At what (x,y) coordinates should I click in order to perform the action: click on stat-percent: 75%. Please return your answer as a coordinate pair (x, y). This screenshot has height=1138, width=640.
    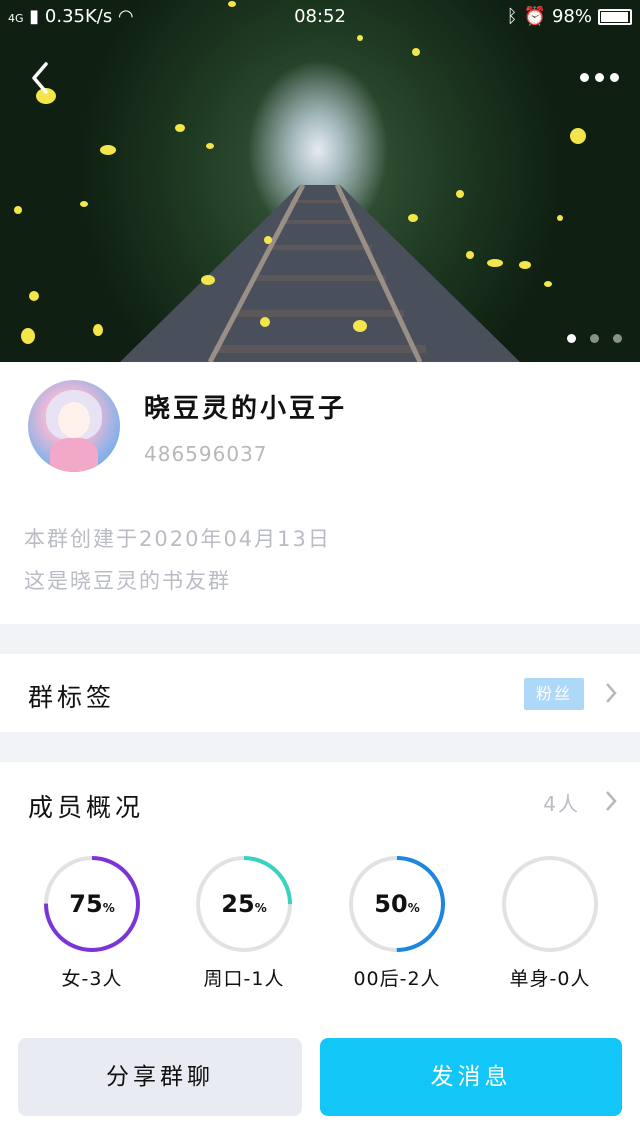
    Looking at the image, I should click on (92, 904).